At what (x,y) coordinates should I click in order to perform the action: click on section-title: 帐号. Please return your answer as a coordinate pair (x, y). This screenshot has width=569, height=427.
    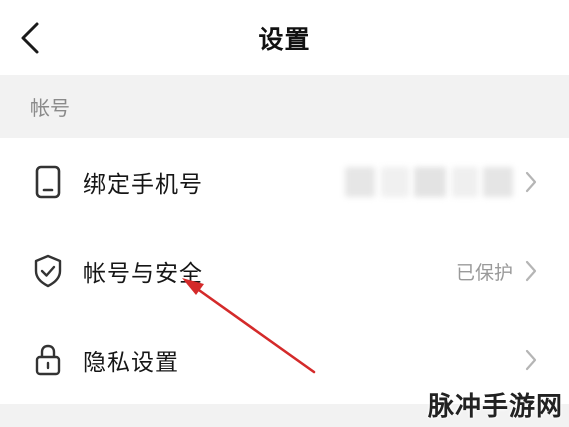
    Looking at the image, I should click on (50, 108).